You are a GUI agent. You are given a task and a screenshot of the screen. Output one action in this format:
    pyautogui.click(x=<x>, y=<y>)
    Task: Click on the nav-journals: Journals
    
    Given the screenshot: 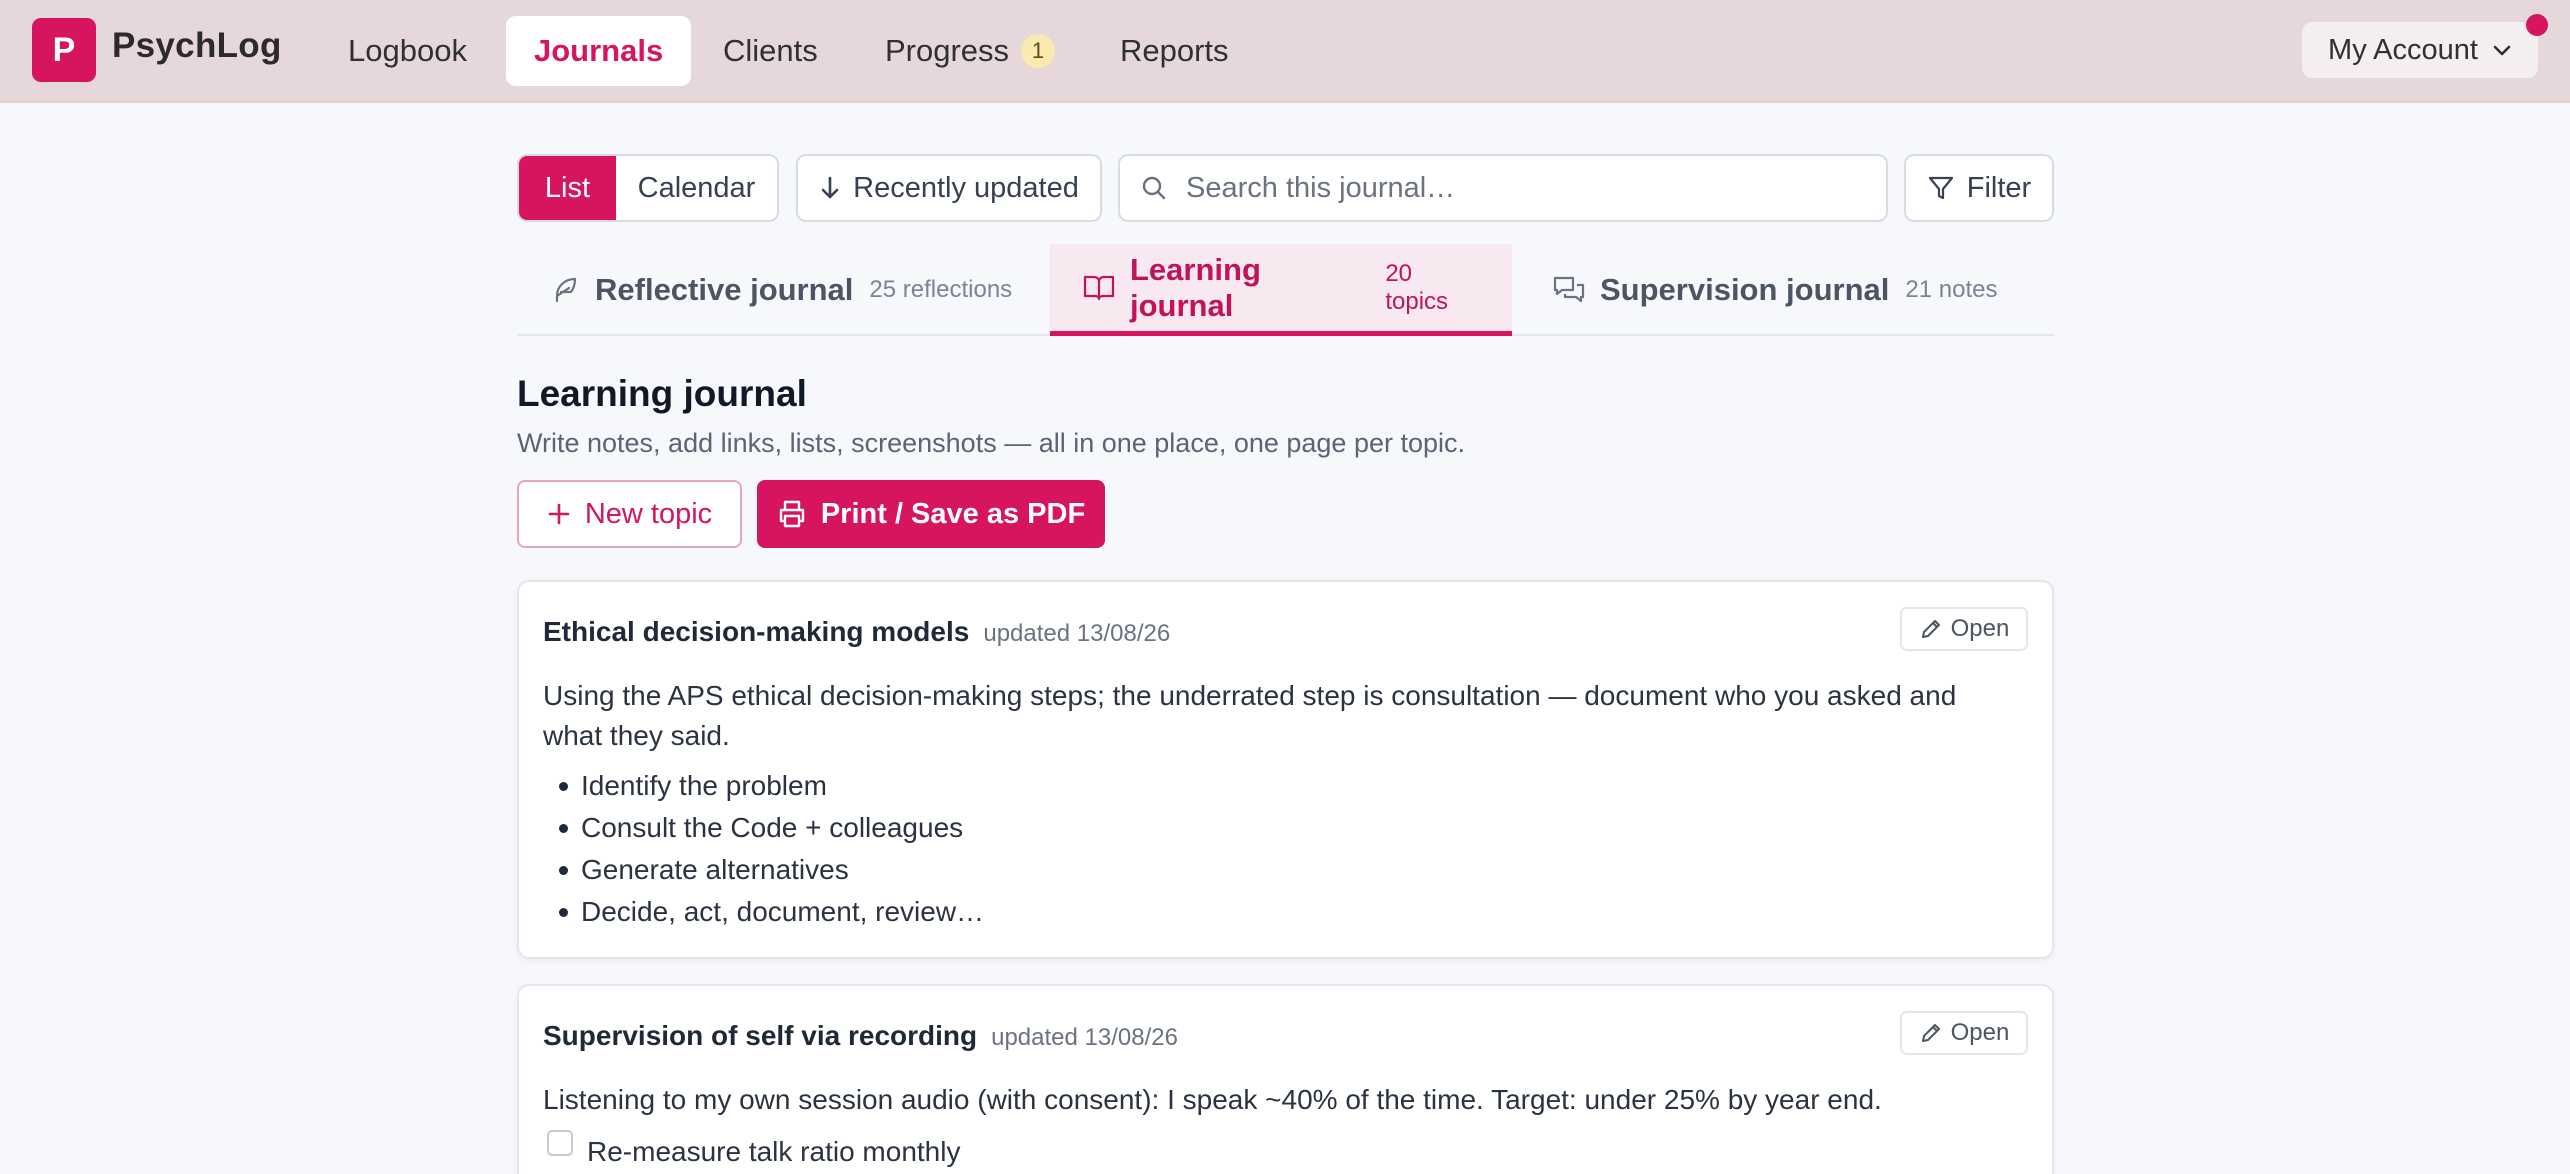 What is the action you would take?
    pyautogui.click(x=599, y=51)
    